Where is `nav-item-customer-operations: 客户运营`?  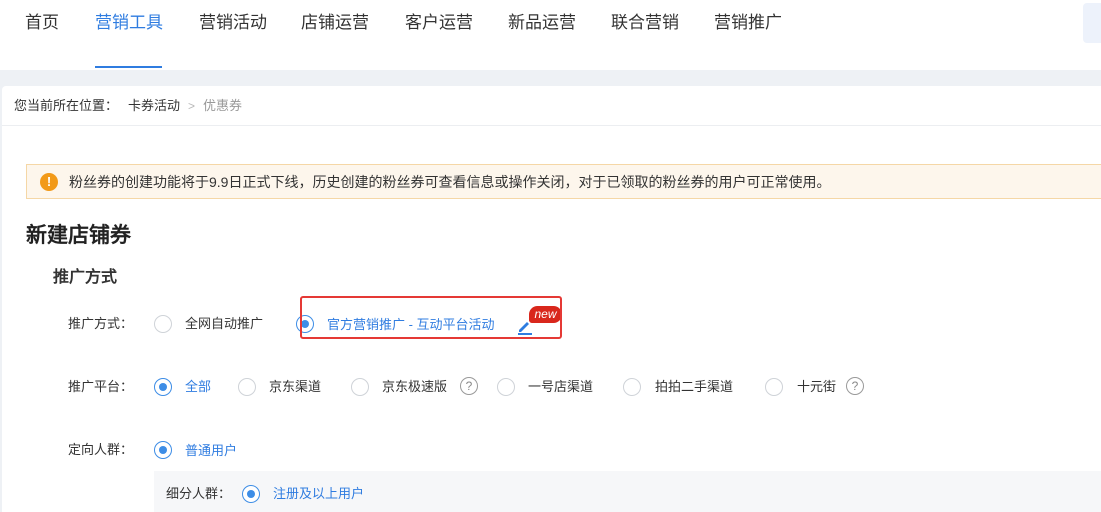 nav-item-customer-operations: 客户运营 is located at coordinates (439, 23).